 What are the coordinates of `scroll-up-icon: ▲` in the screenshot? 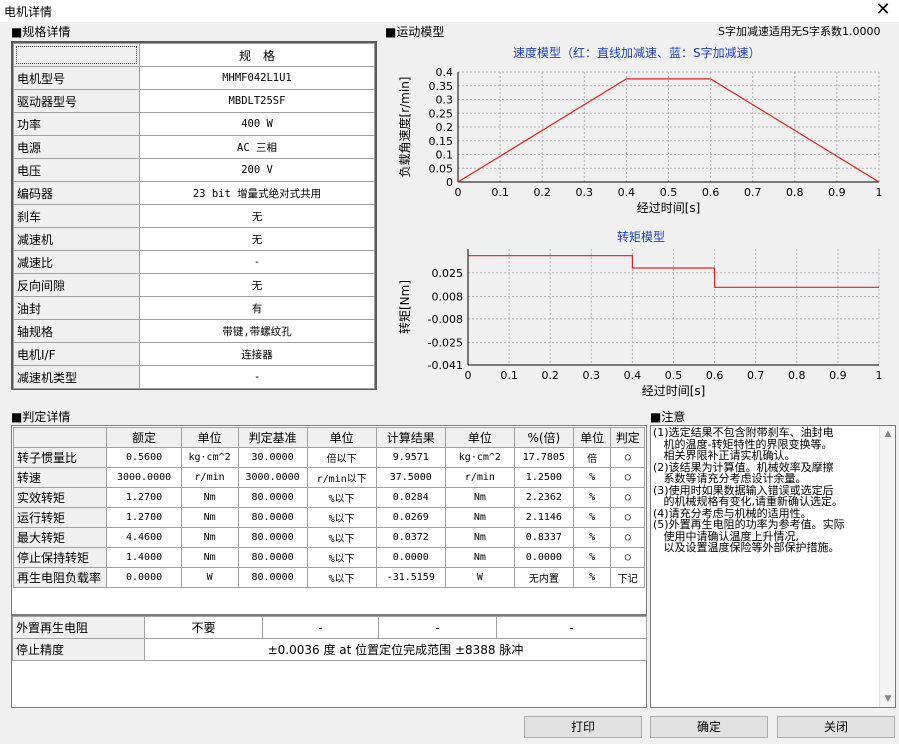 It's located at (888, 434).